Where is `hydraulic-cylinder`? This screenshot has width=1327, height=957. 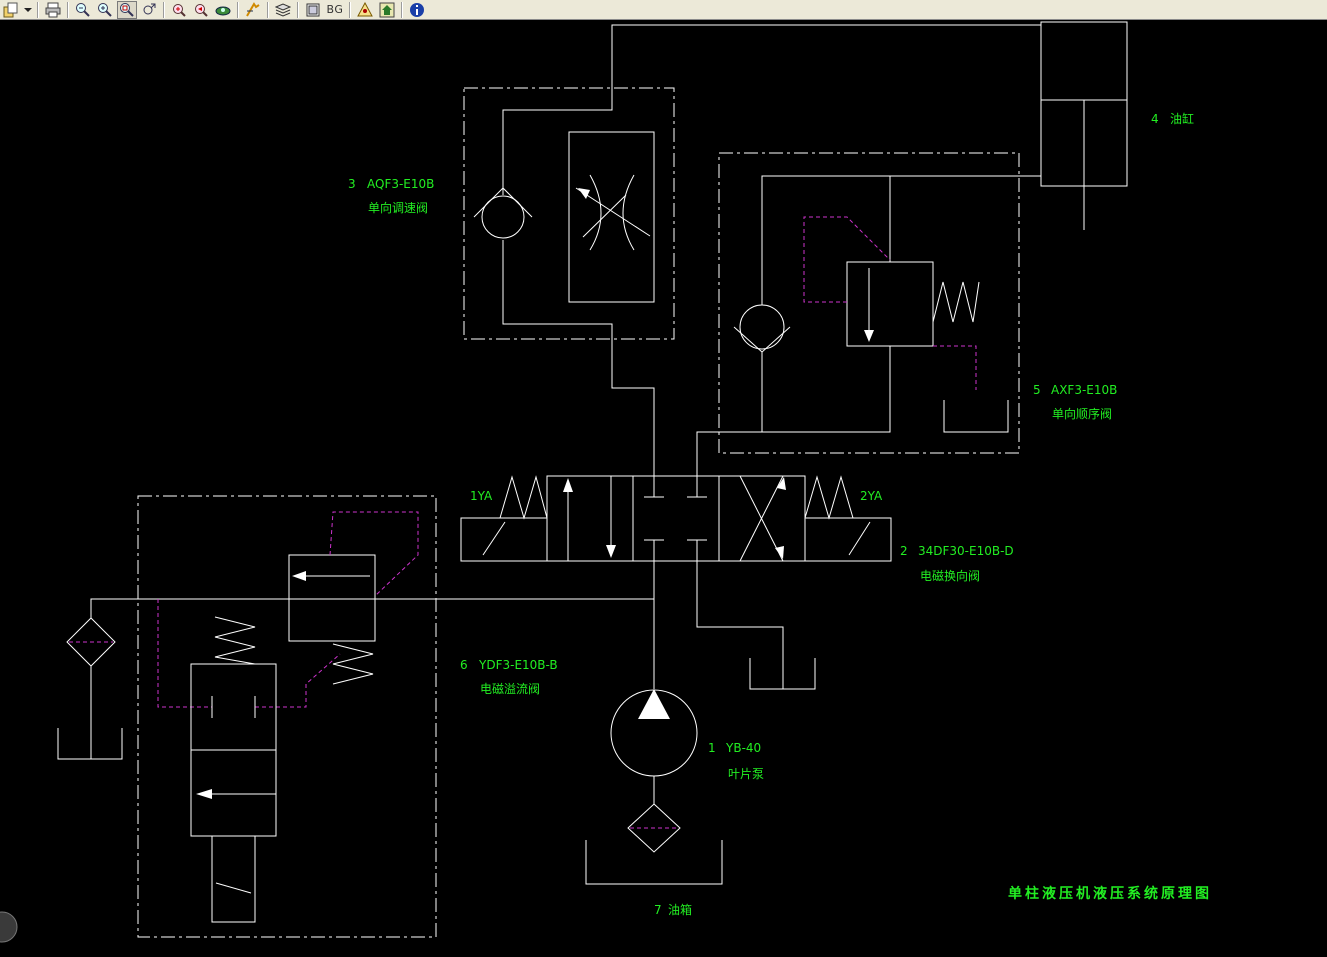 hydraulic-cylinder is located at coordinates (1084, 125).